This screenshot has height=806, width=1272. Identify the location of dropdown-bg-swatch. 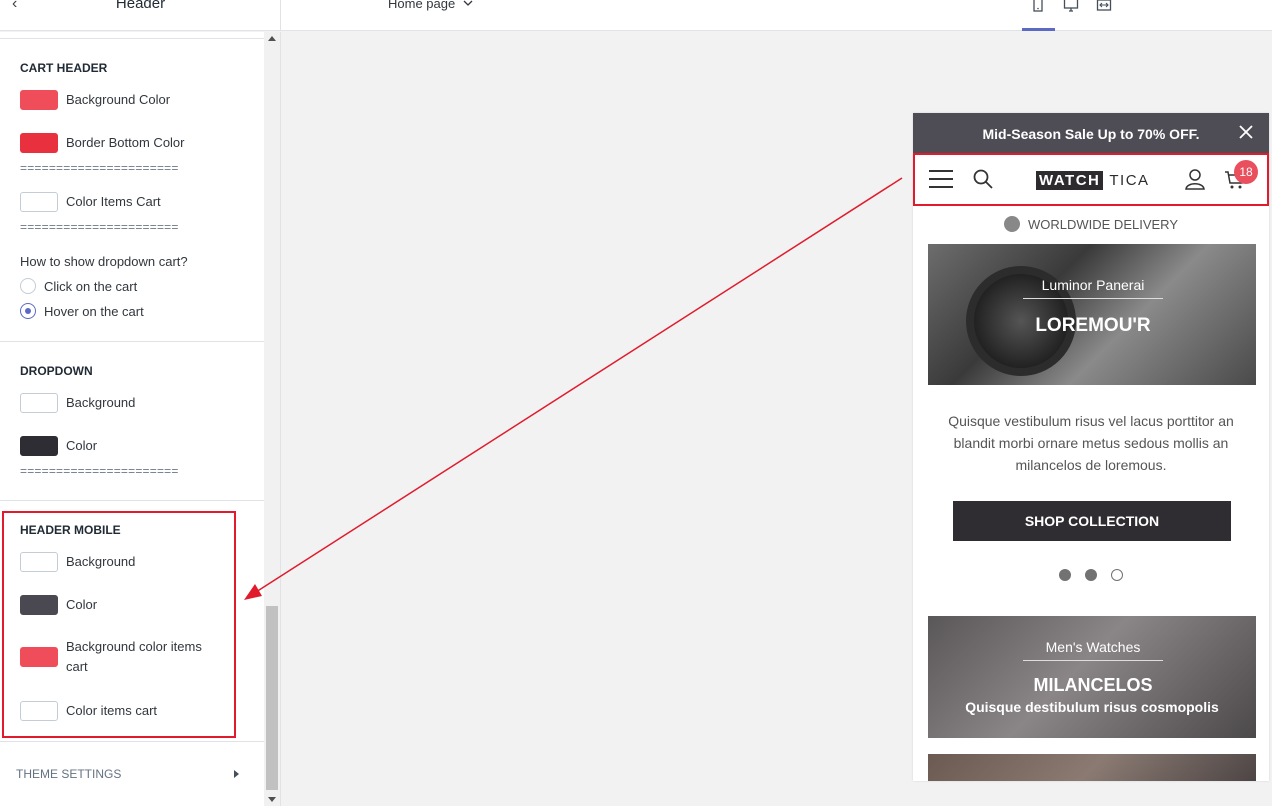
(39, 403).